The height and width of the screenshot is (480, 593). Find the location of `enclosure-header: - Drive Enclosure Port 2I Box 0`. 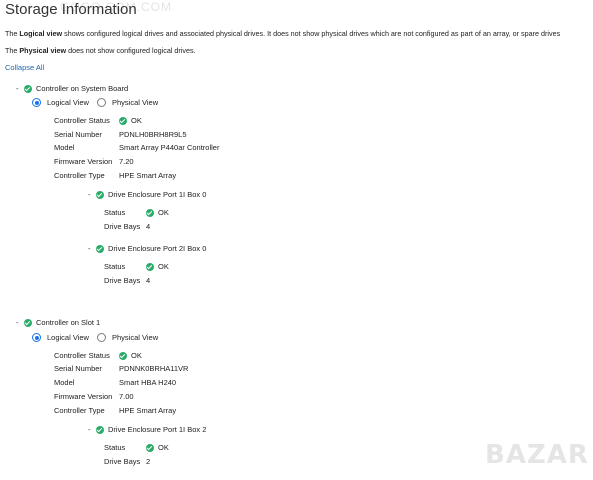

enclosure-header: - Drive Enclosure Port 2I Box 0 is located at coordinates (147, 248).